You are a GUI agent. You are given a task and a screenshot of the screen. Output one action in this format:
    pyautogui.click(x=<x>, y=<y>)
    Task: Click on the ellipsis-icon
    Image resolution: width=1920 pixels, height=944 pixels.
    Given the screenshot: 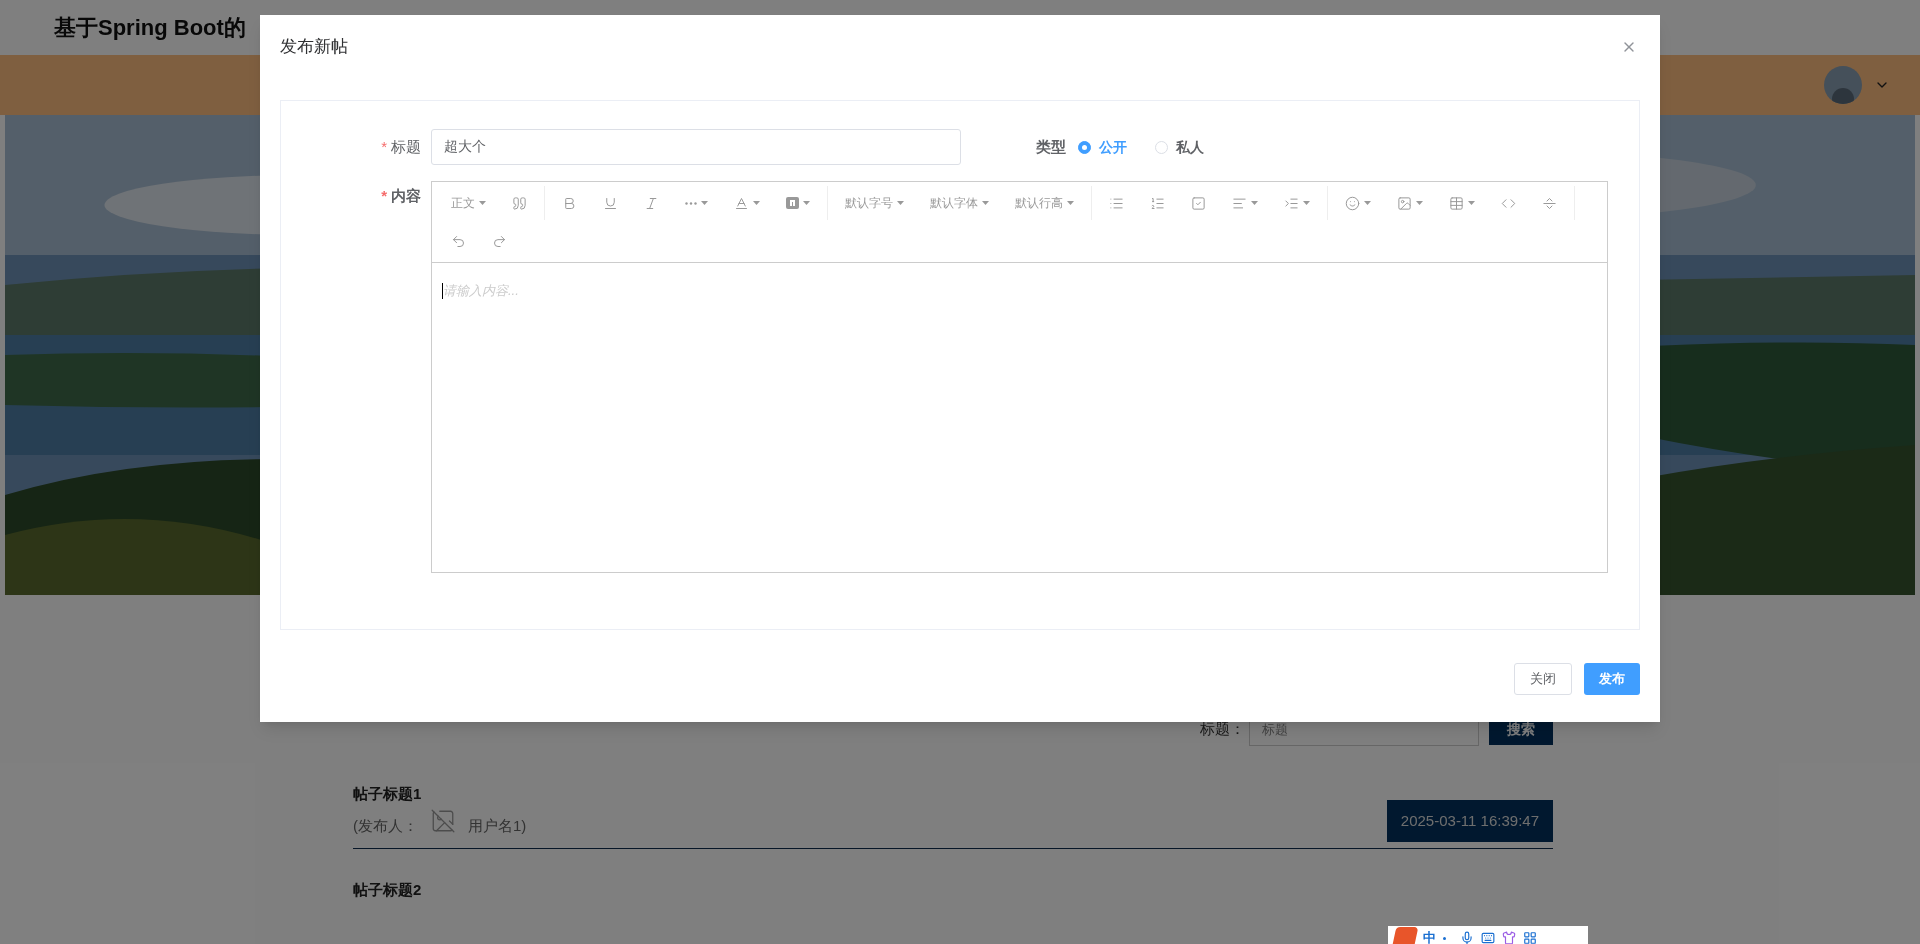 What is the action you would take?
    pyautogui.click(x=691, y=203)
    